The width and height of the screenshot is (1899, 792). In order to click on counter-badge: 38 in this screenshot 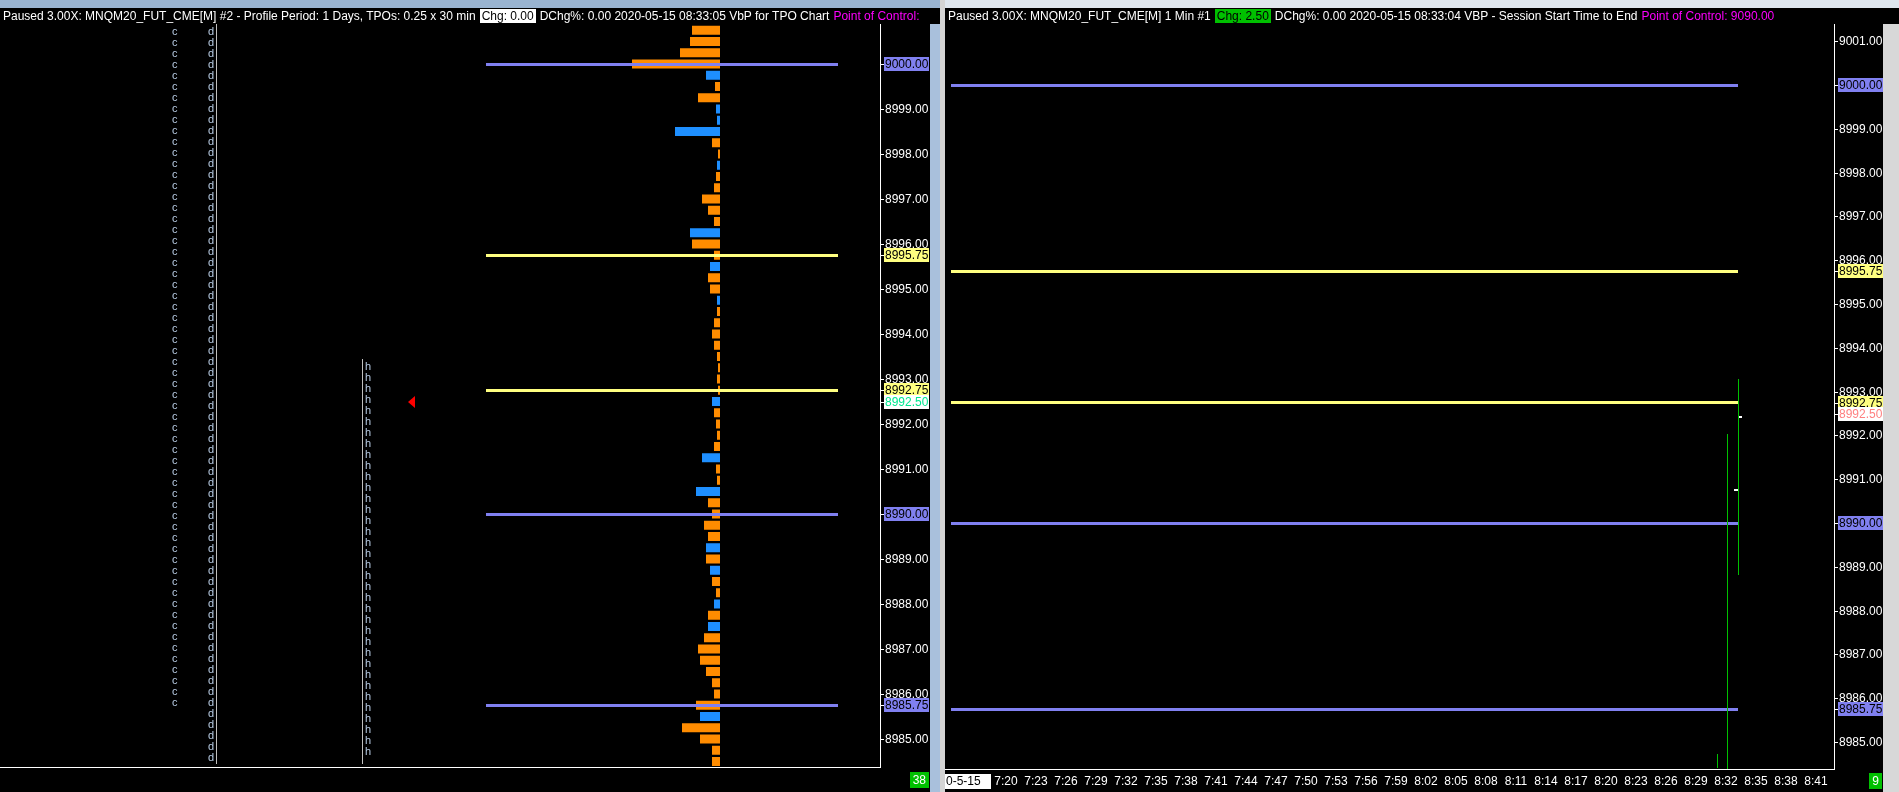, I will do `click(919, 780)`.